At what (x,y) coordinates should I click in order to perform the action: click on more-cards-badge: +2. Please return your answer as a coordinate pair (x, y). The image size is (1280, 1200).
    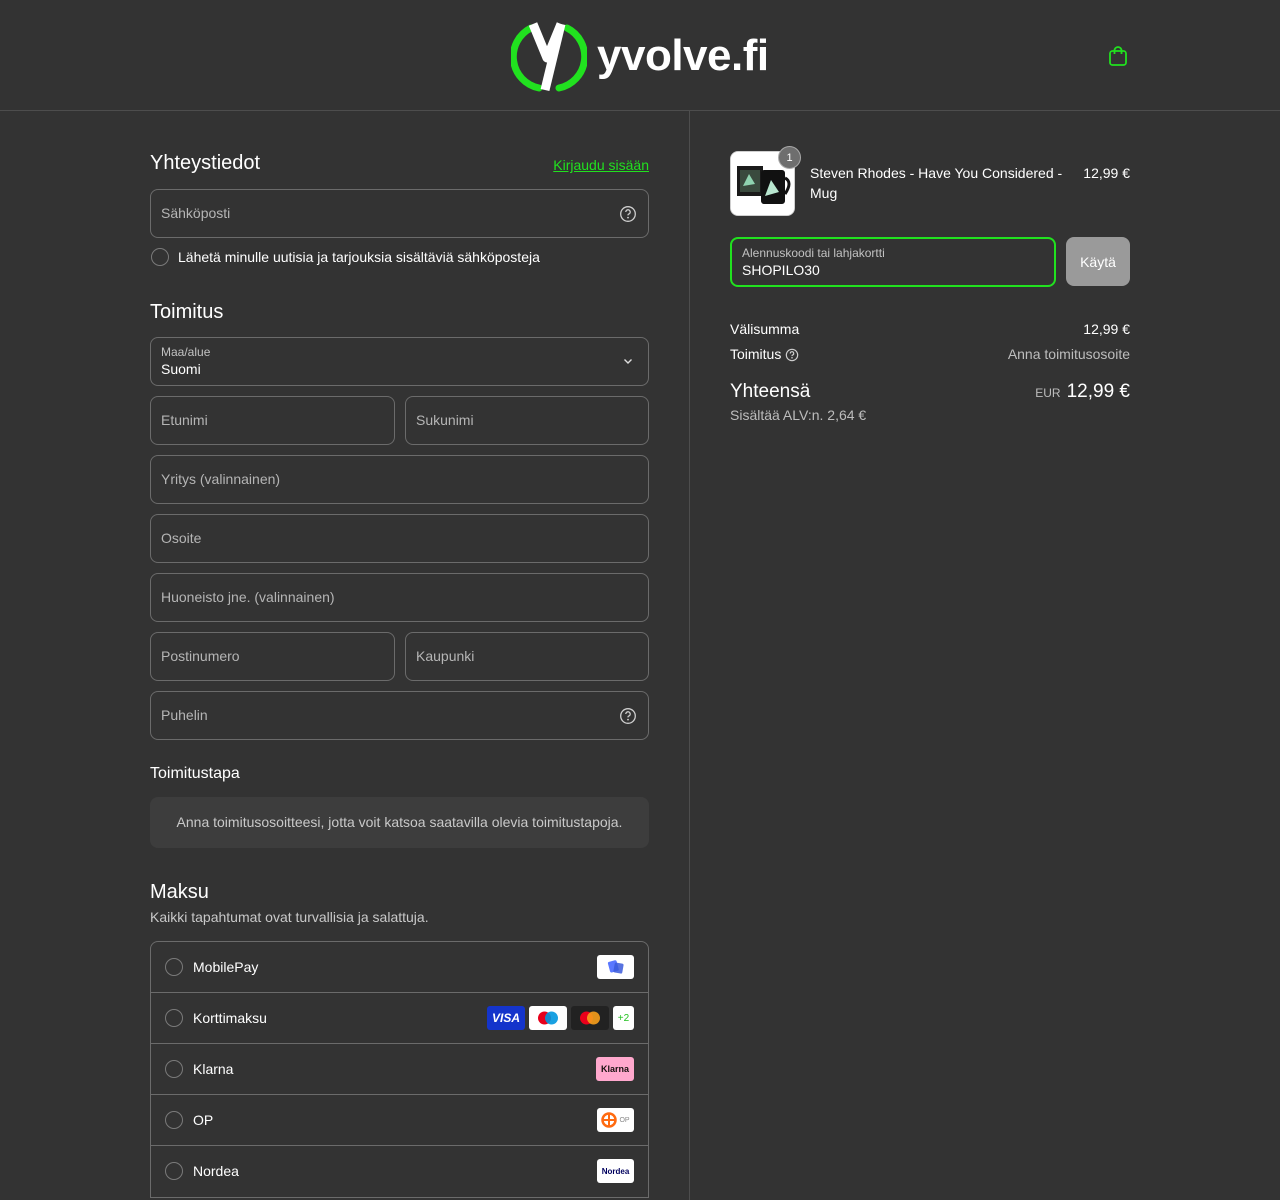
    Looking at the image, I should click on (623, 1018).